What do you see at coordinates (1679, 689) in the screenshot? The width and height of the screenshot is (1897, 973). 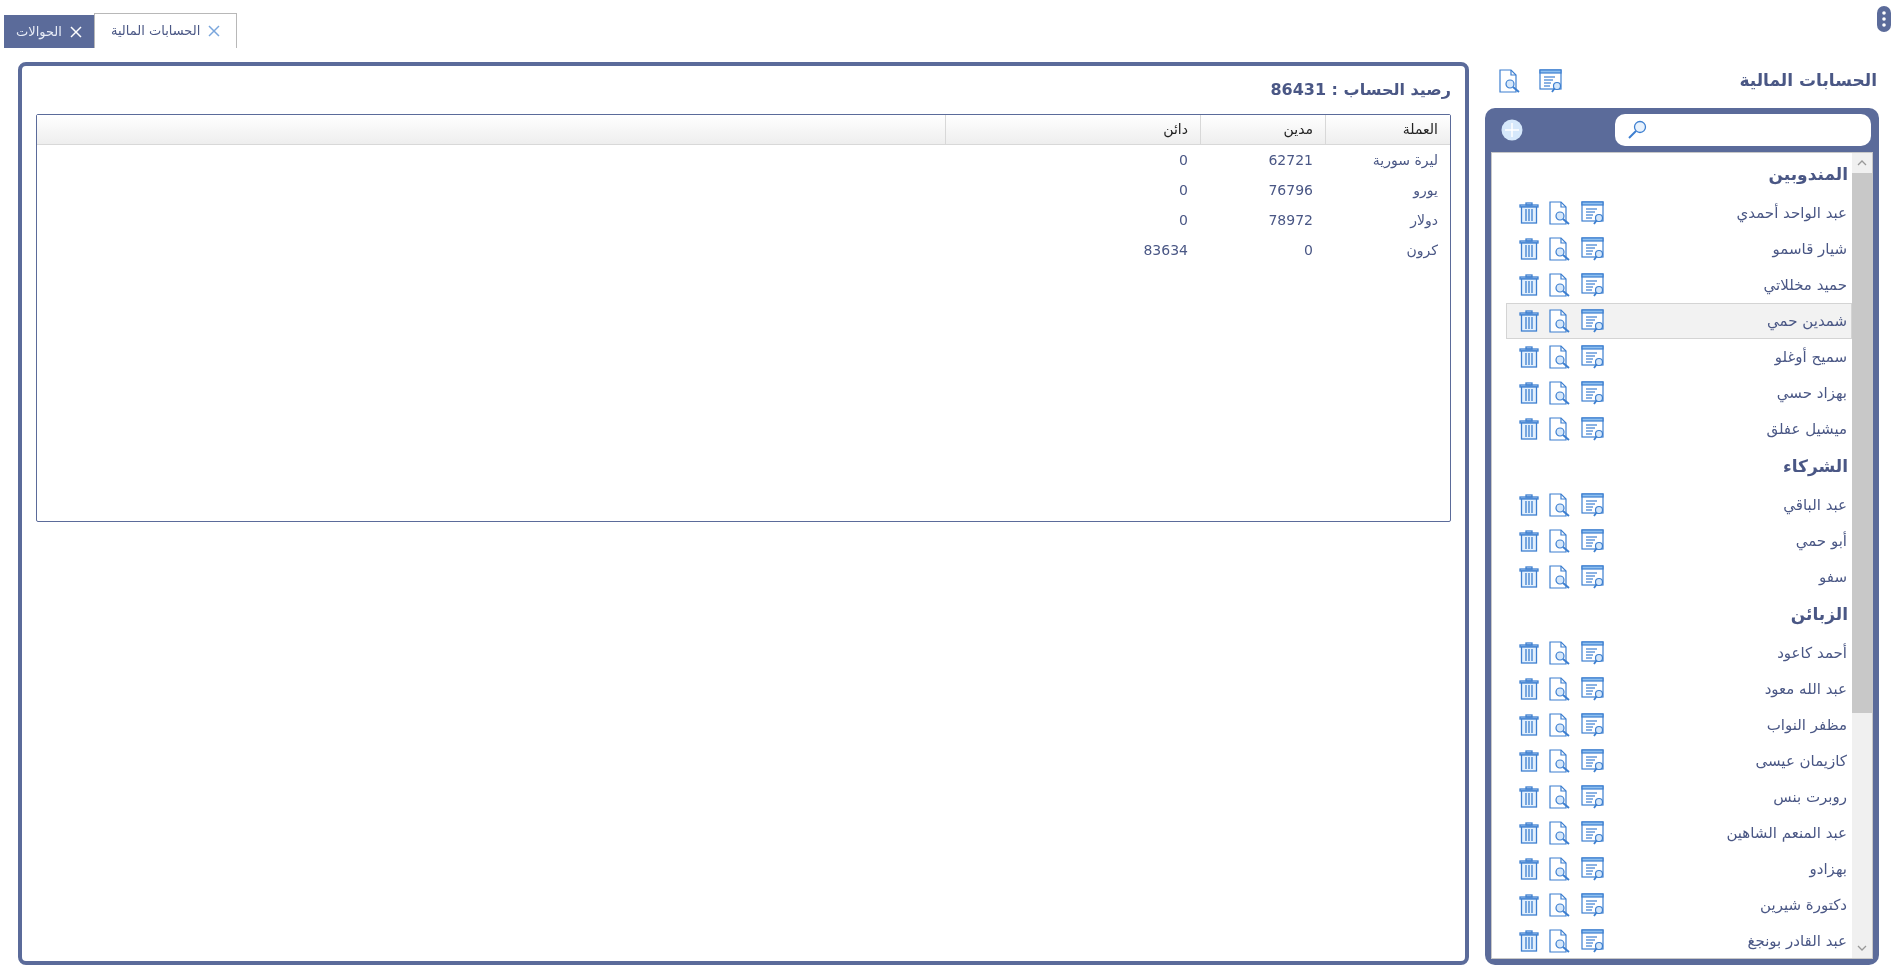 I see `account-row: عبد الله معود` at bounding box center [1679, 689].